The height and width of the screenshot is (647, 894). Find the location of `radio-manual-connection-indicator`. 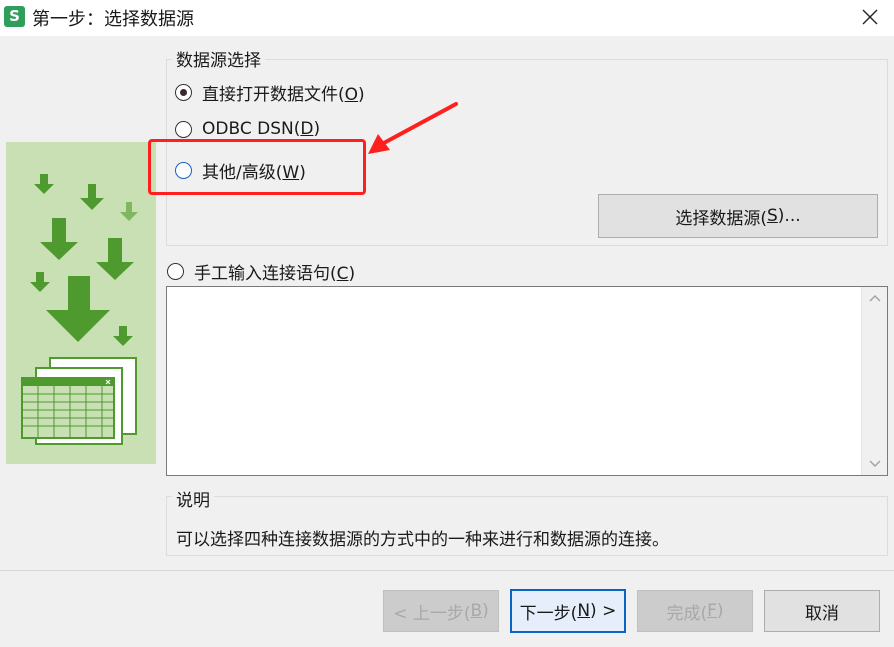

radio-manual-connection-indicator is located at coordinates (175, 271).